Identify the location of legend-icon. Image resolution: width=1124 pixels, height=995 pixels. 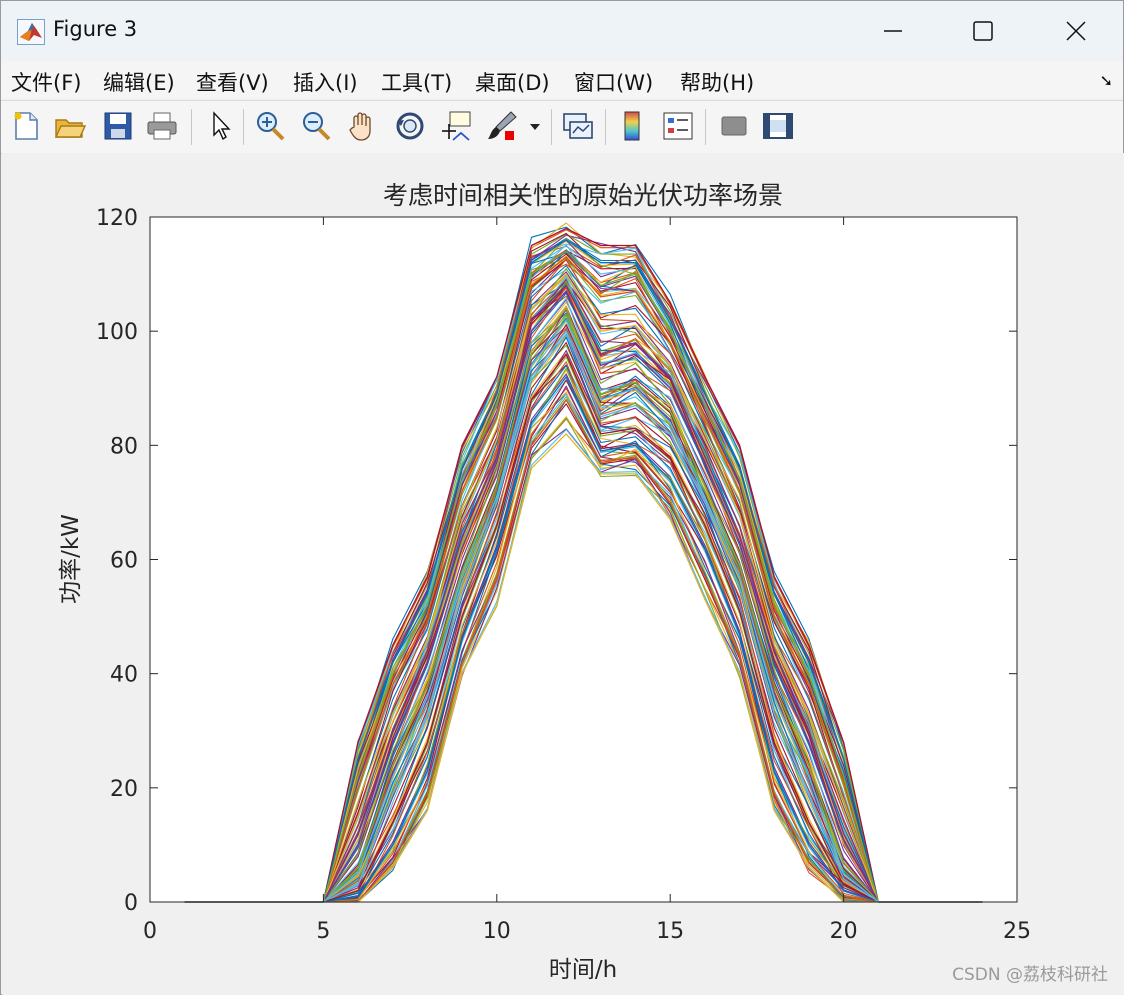
(678, 126).